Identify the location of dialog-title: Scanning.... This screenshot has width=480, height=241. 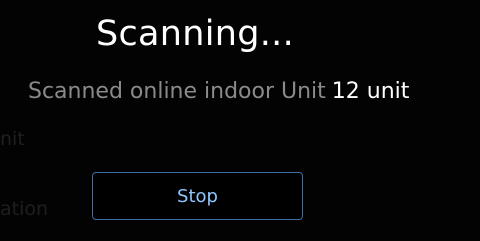
(195, 34).